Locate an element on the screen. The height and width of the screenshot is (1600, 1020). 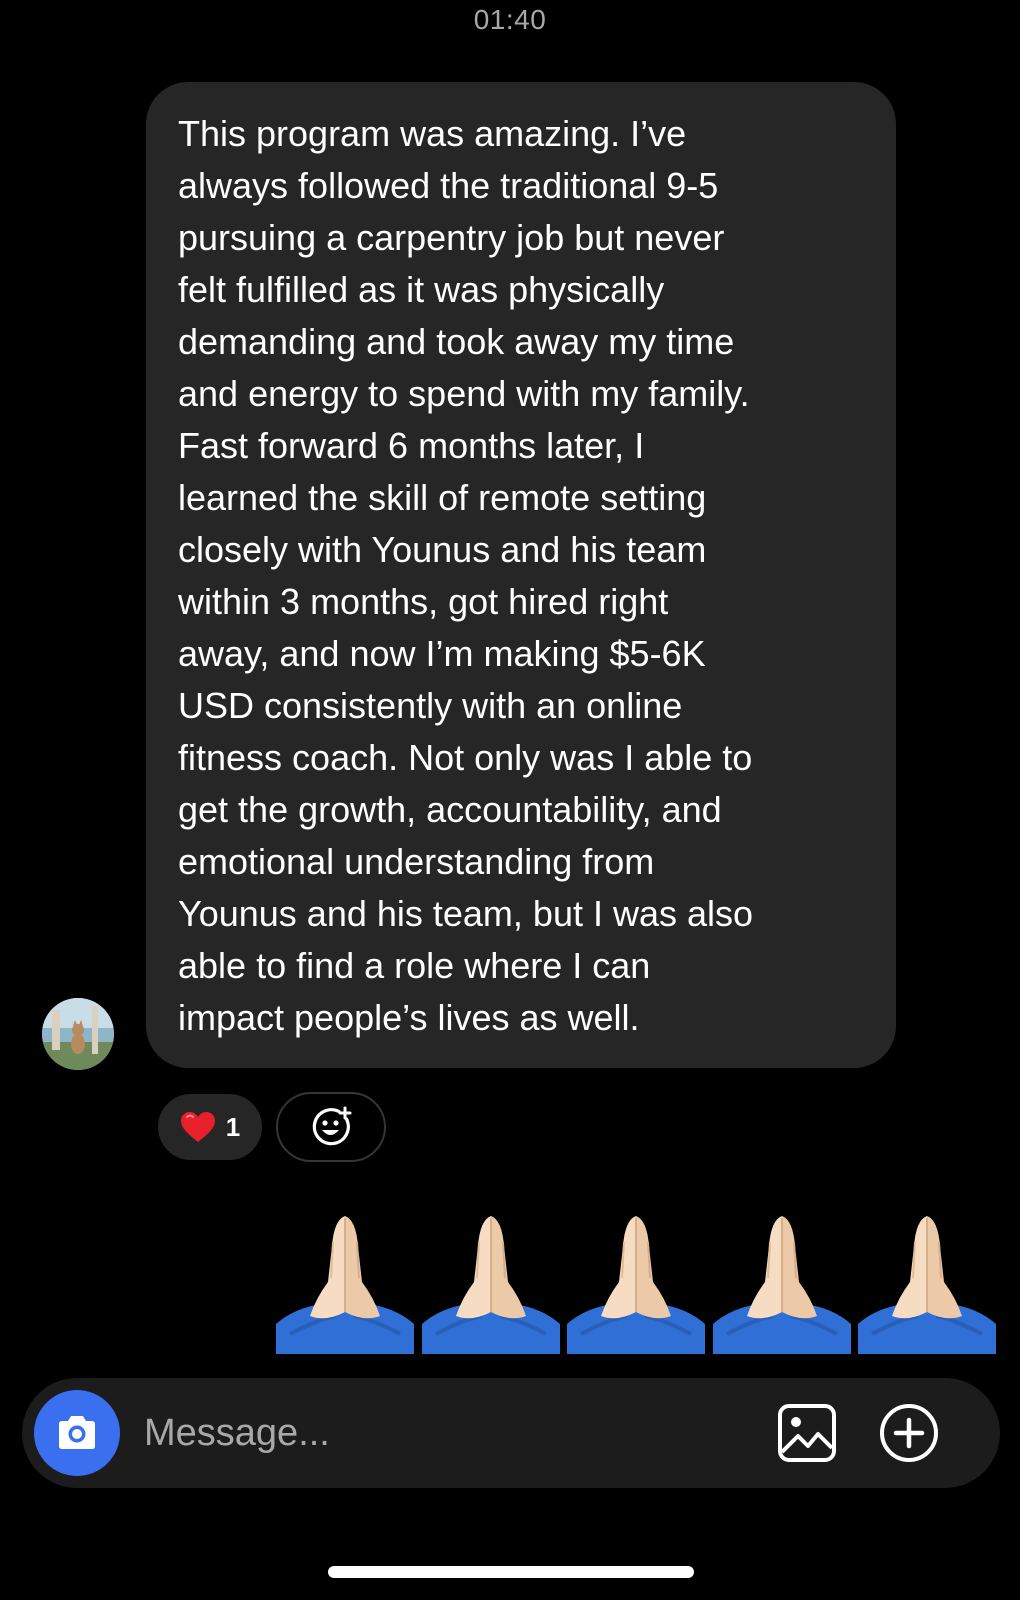
heart-reaction-pill: 1 is located at coordinates (210, 1127).